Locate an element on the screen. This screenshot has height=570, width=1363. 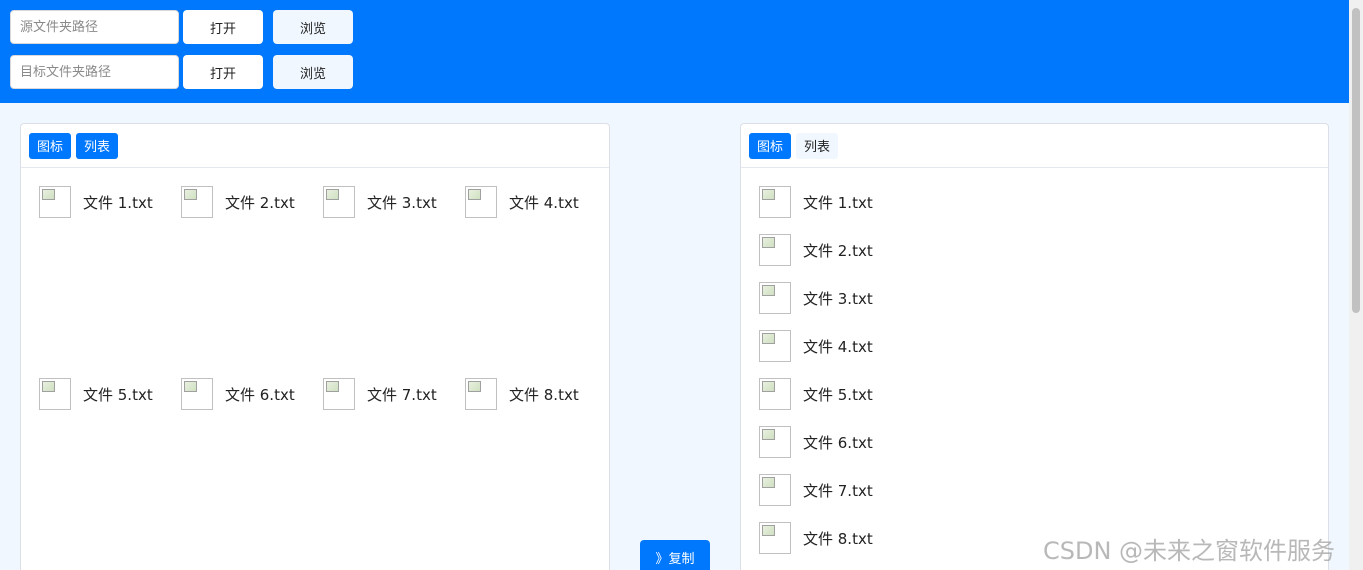
file-icon-item: 文件 2.txt is located at coordinates (252, 202).